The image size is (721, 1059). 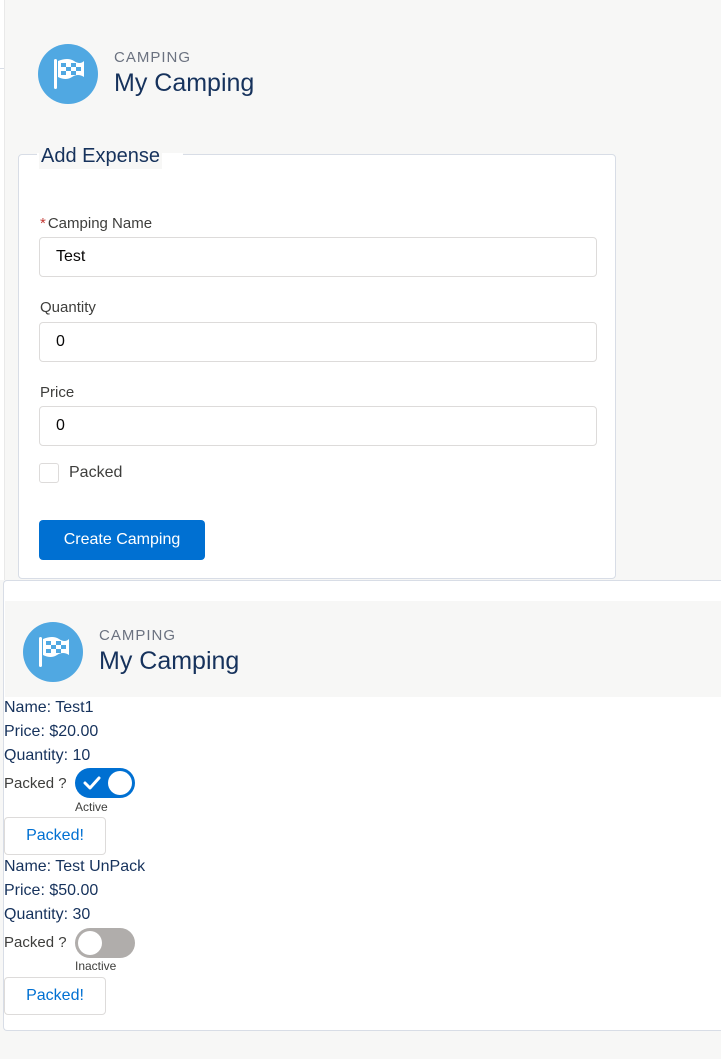 I want to click on camping-name-label: * Camping Name, so click(x=96, y=223).